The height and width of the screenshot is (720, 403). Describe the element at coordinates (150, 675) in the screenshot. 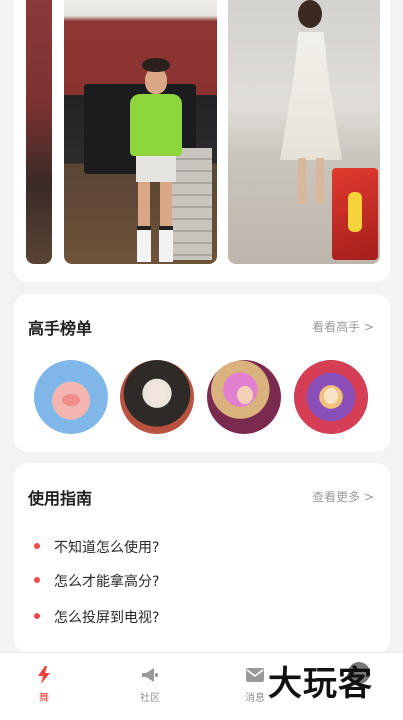

I see `megaphone-icon` at that location.